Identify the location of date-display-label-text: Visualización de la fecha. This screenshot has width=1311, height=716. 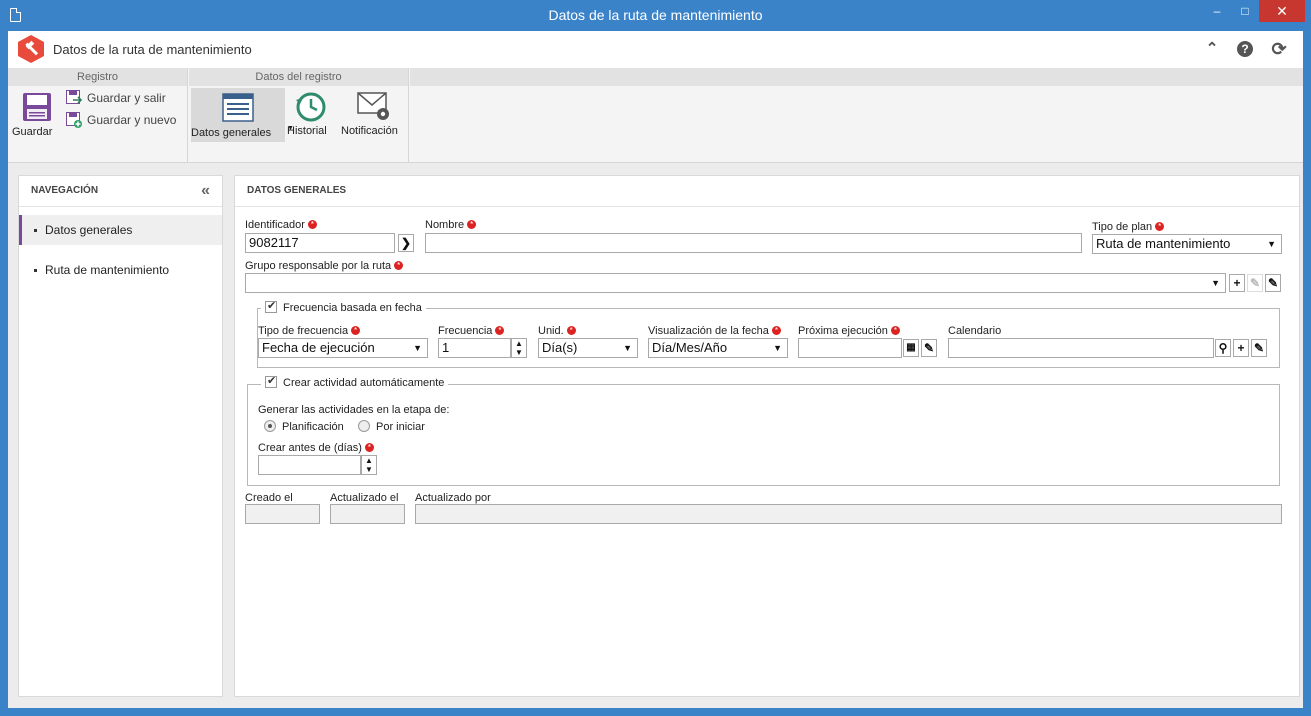
(708, 331).